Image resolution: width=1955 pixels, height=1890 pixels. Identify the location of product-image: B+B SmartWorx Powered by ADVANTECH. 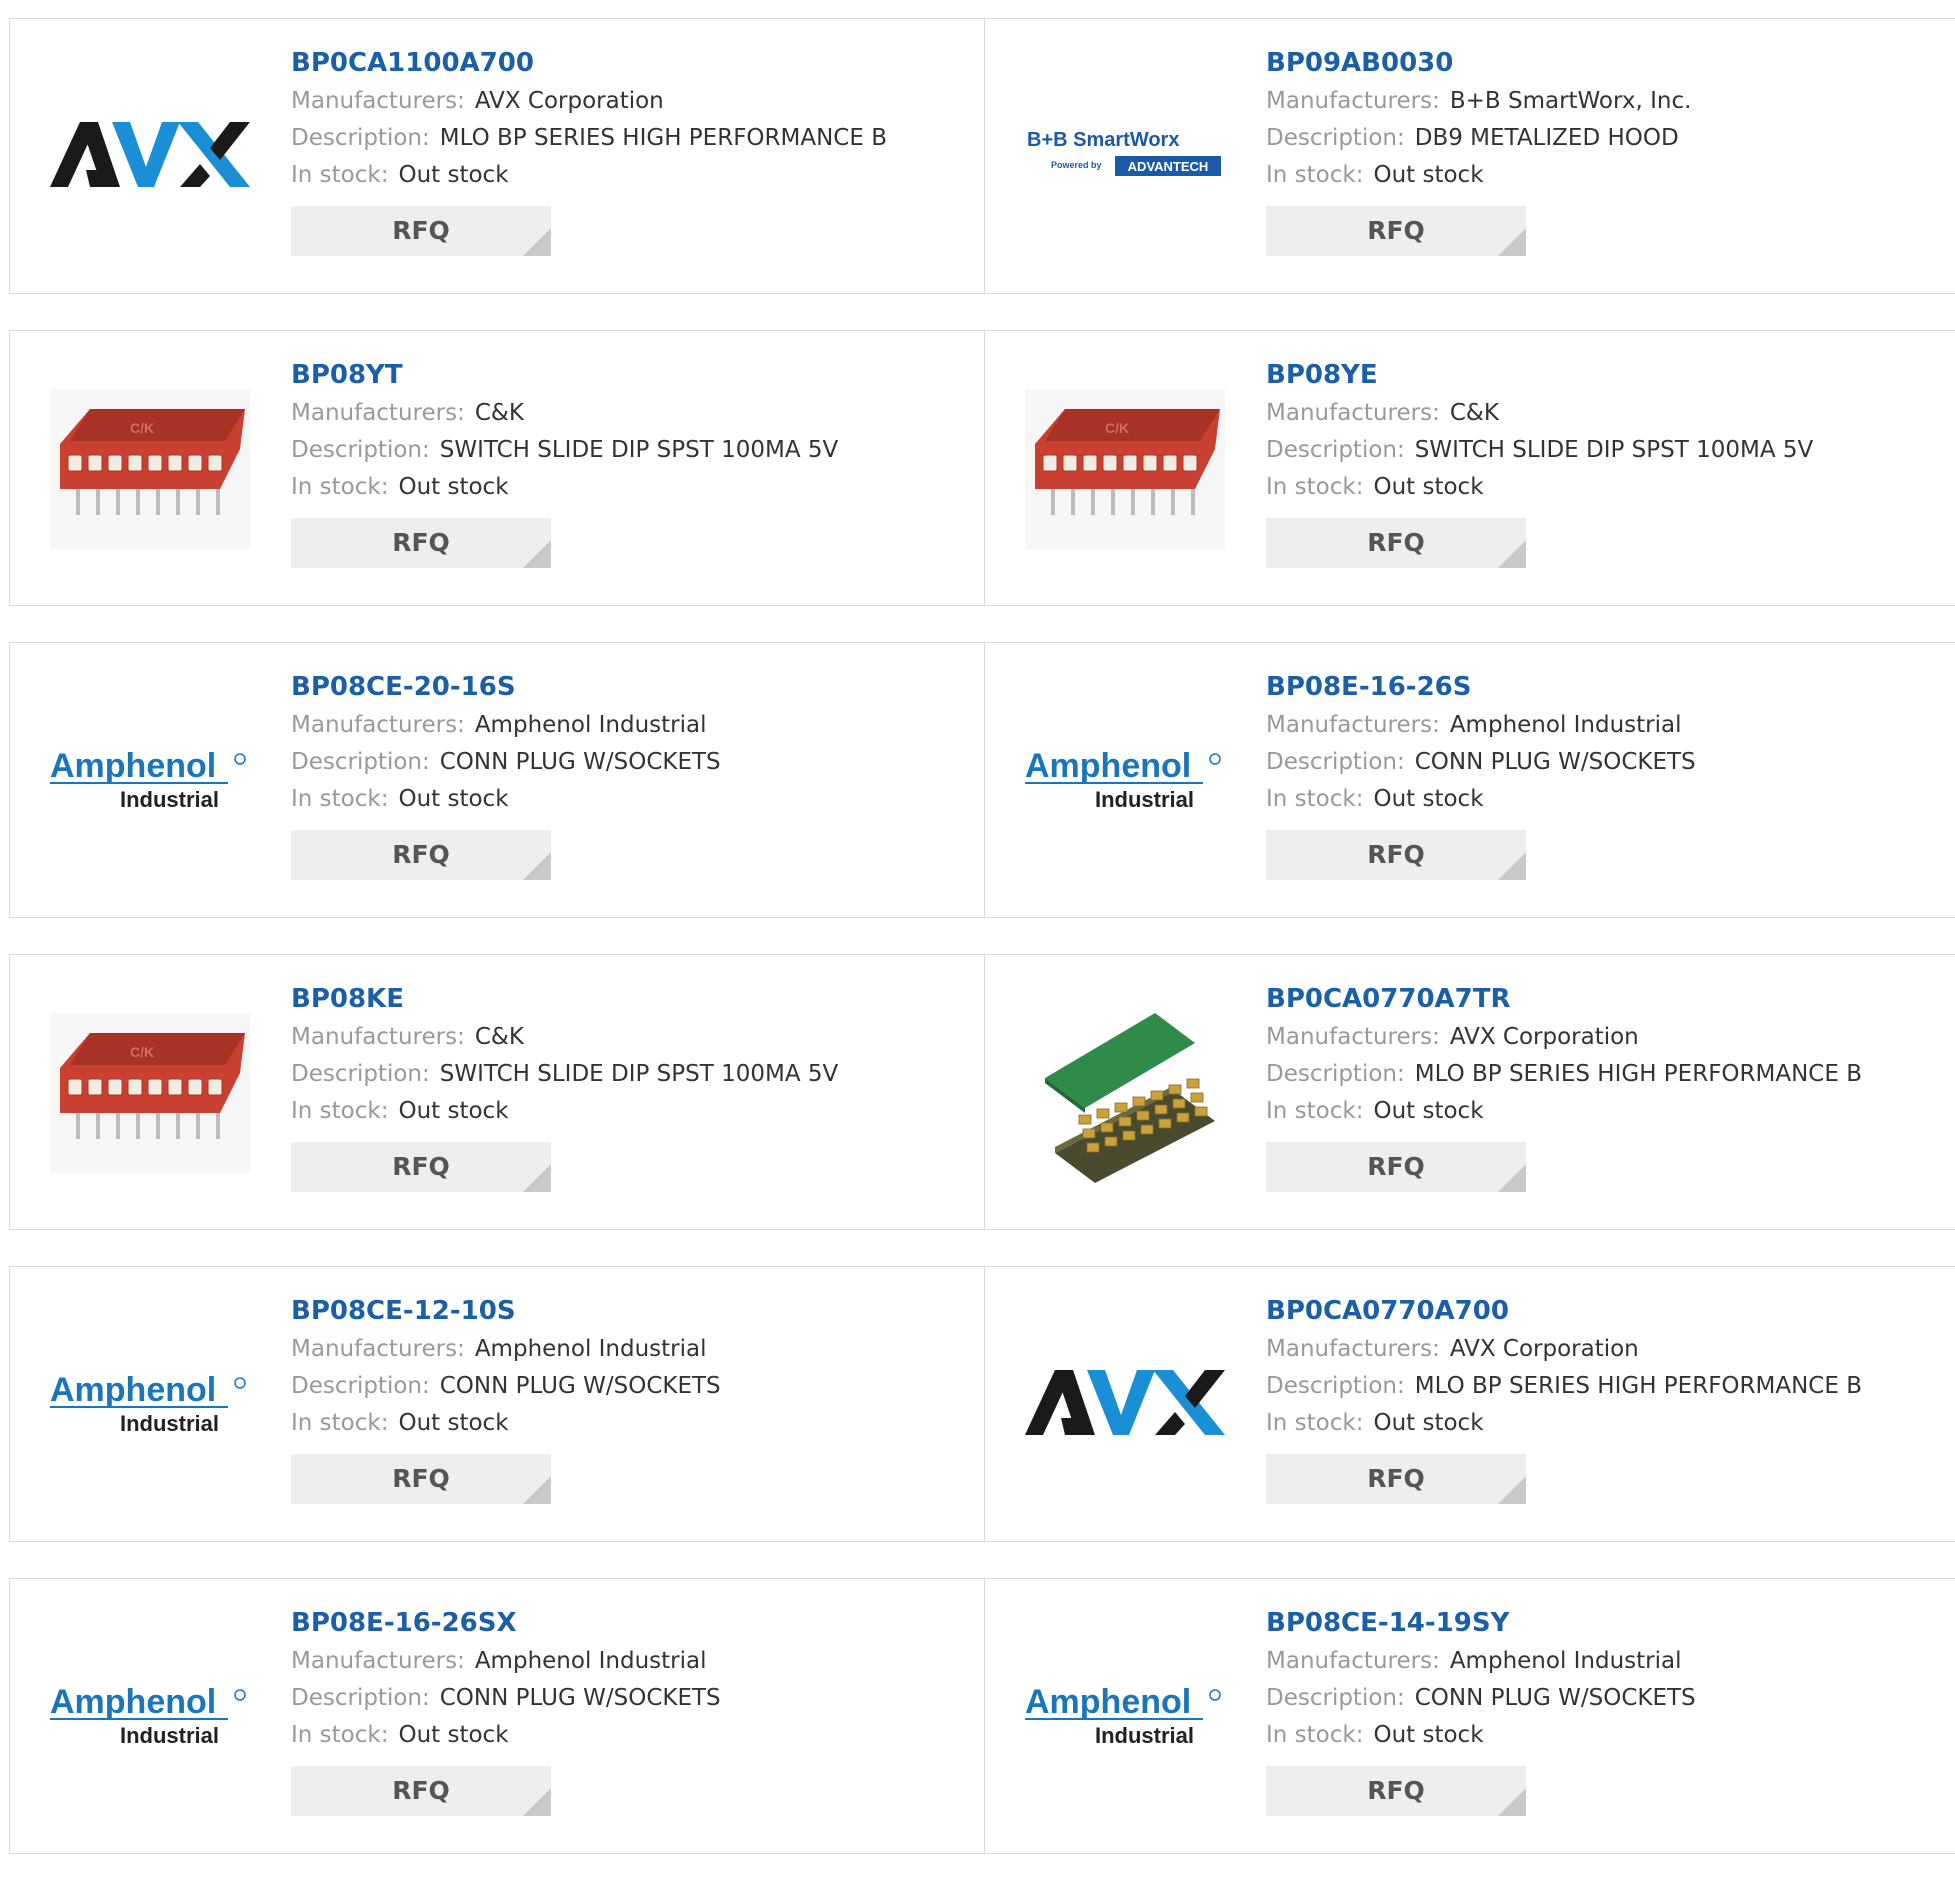
(1125, 157).